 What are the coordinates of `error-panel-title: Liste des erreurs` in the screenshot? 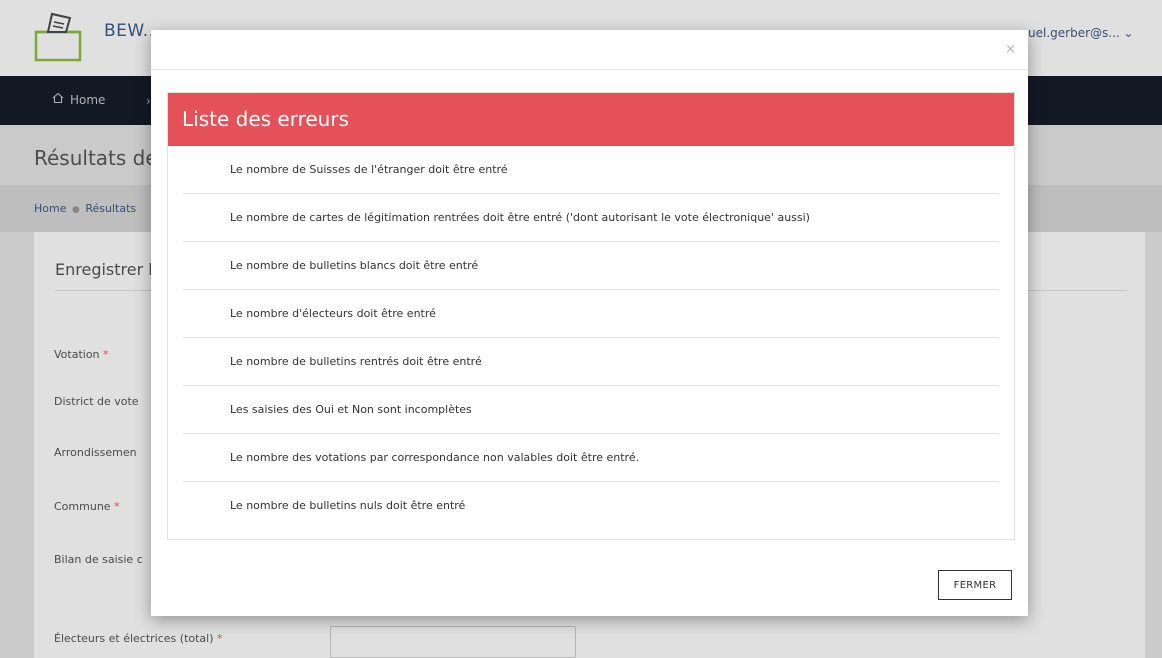 It's located at (265, 119).